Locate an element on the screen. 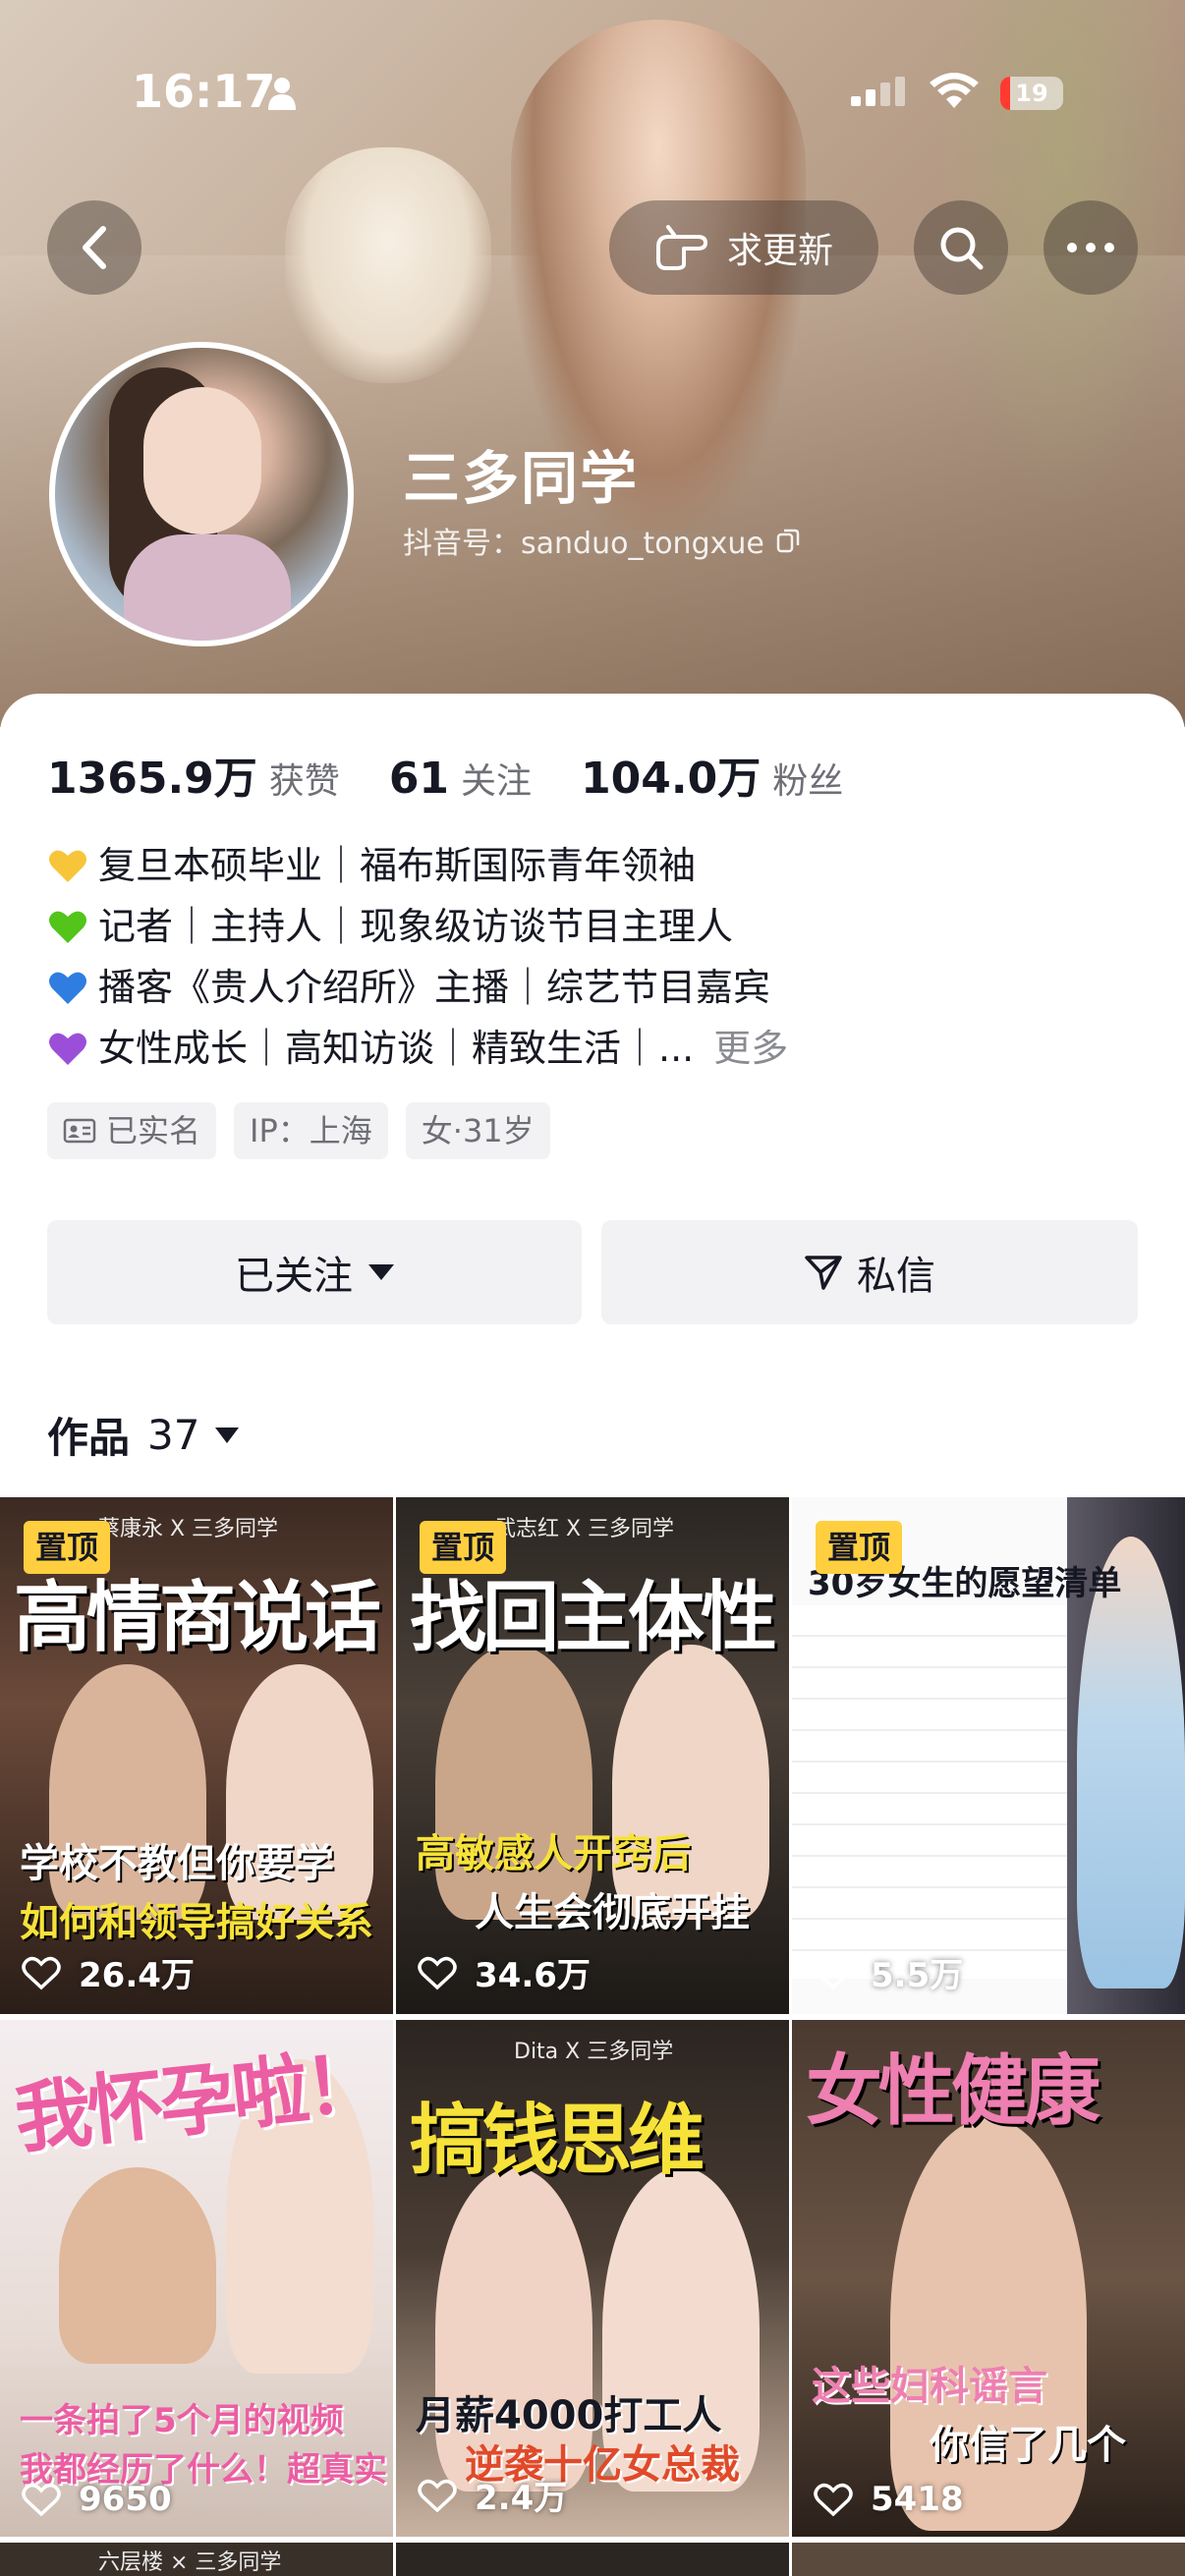 Image resolution: width=1185 pixels, height=2576 pixels. message-button: 私信 is located at coordinates (870, 1272).